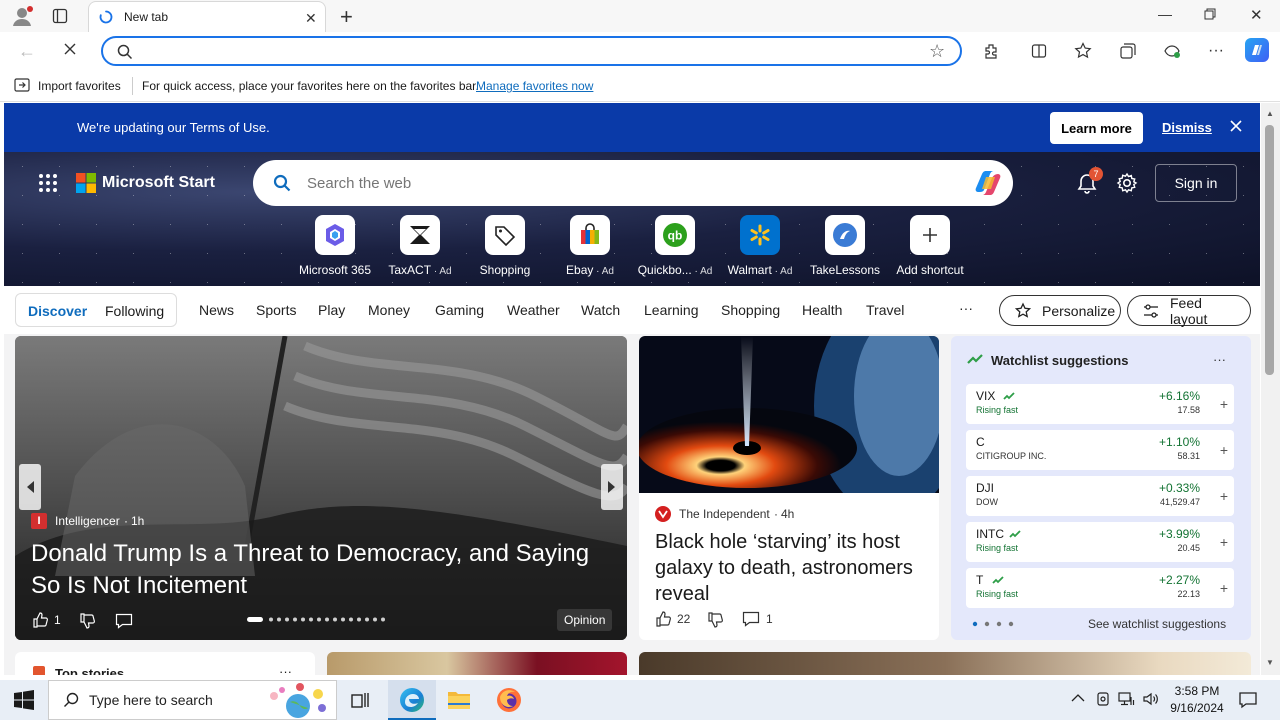 The width and height of the screenshot is (1280, 720). I want to click on comment-icon, so click(124, 621).